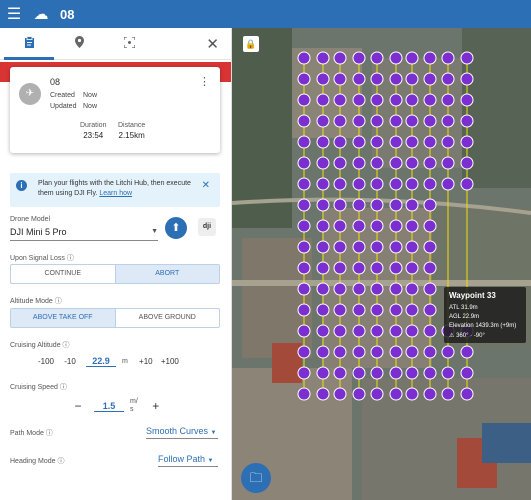 This screenshot has width=531, height=500. Describe the element at coordinates (256, 478) in the screenshot. I see `folder-button: 🗀` at that location.